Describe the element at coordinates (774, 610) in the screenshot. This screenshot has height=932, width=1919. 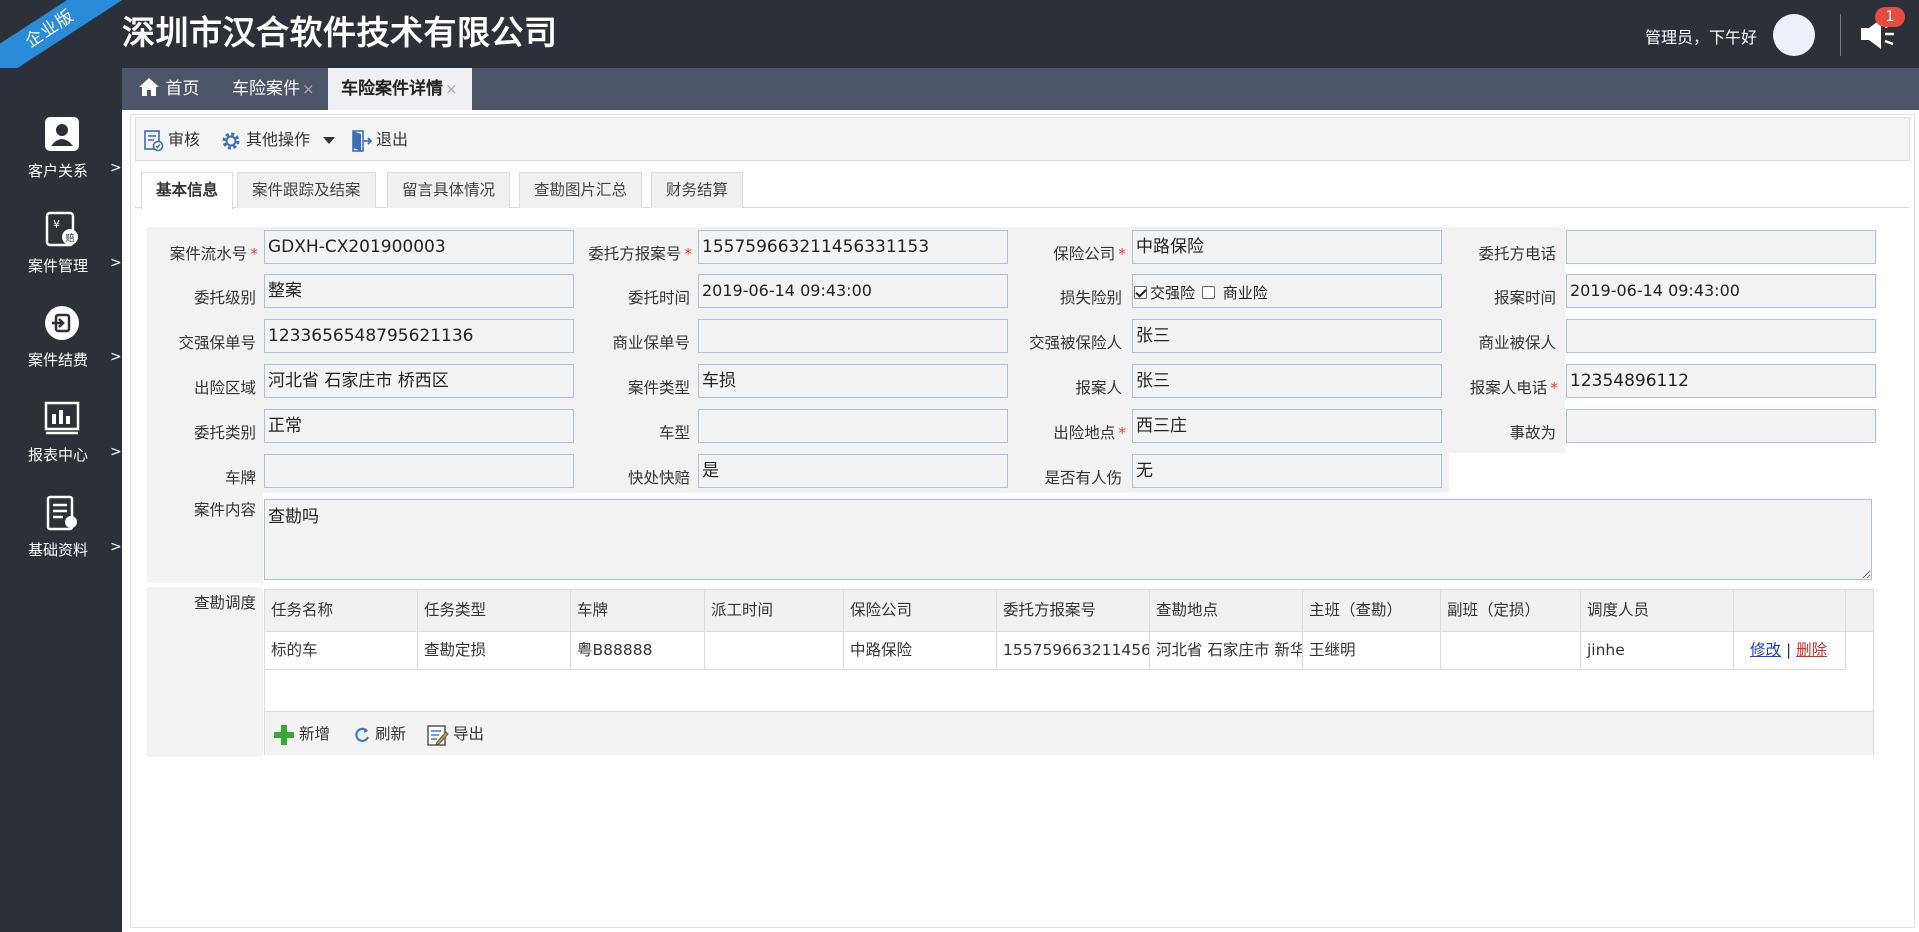
I see `column-header: 派工时间` at that location.